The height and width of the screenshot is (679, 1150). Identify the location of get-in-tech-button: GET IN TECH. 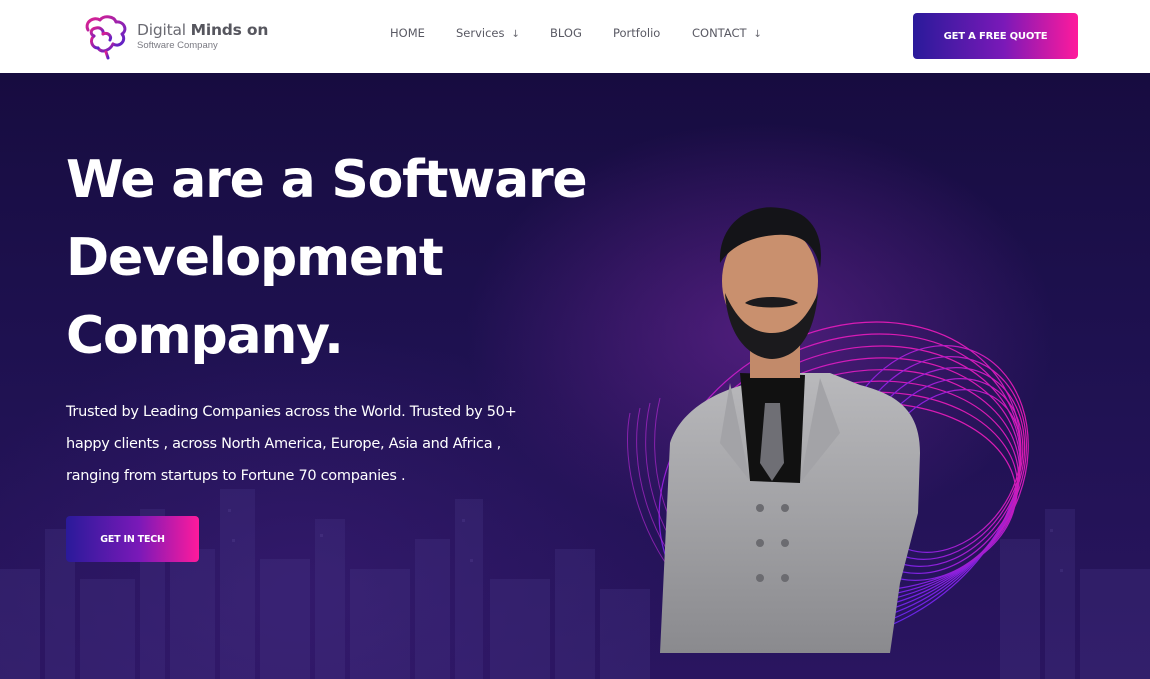
(132, 539).